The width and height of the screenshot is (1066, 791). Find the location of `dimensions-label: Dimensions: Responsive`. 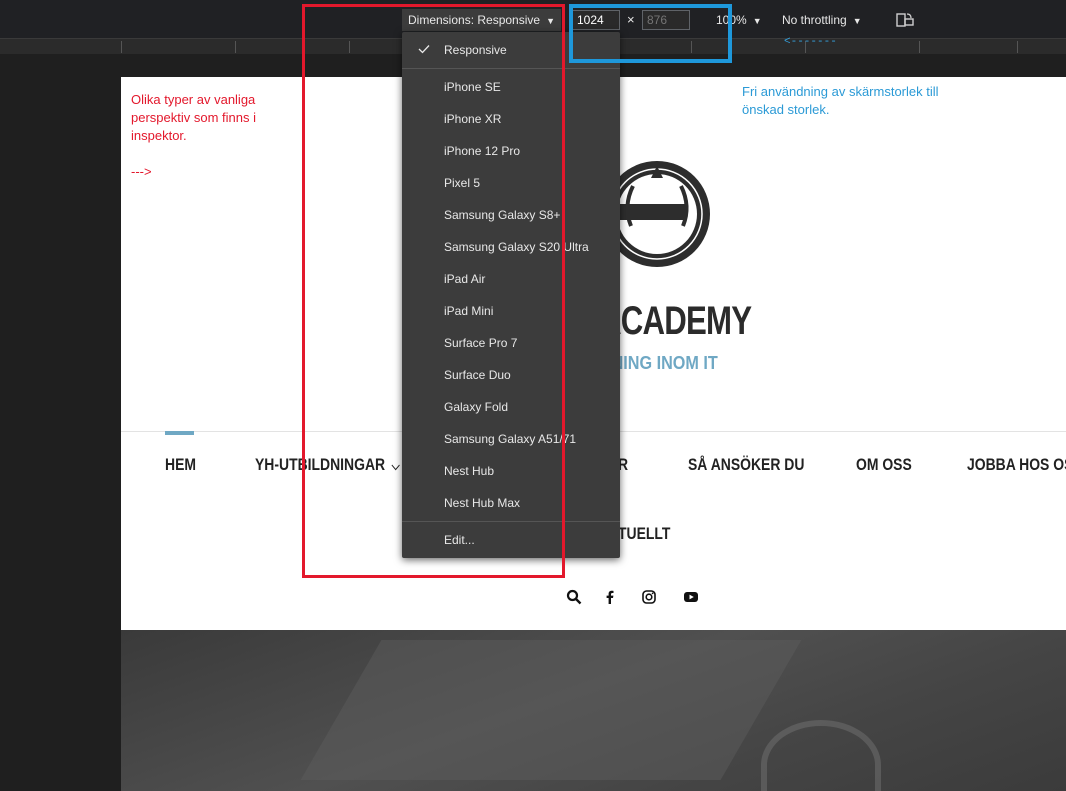

dimensions-label: Dimensions: Responsive is located at coordinates (474, 20).